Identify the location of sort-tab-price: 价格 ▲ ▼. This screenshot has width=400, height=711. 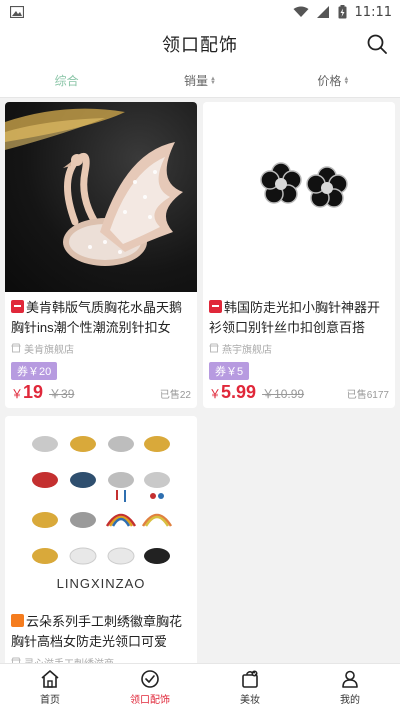
(333, 80).